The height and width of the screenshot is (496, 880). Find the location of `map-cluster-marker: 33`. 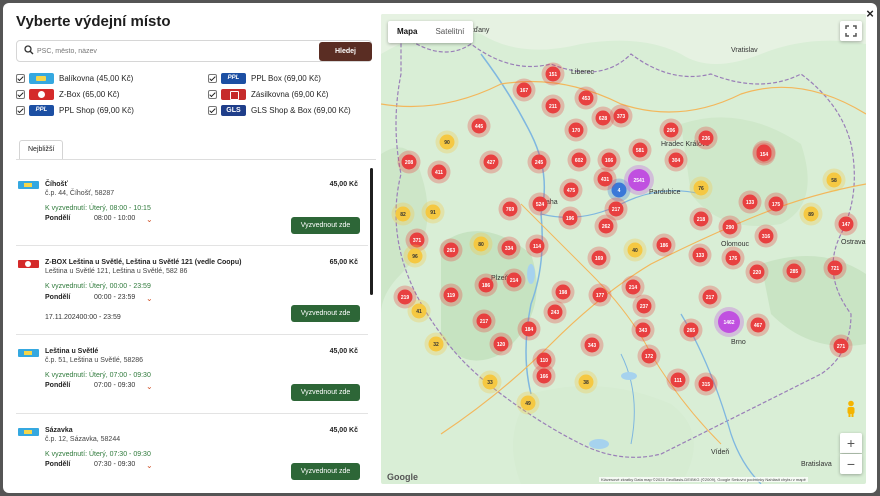

map-cluster-marker: 33 is located at coordinates (490, 382).